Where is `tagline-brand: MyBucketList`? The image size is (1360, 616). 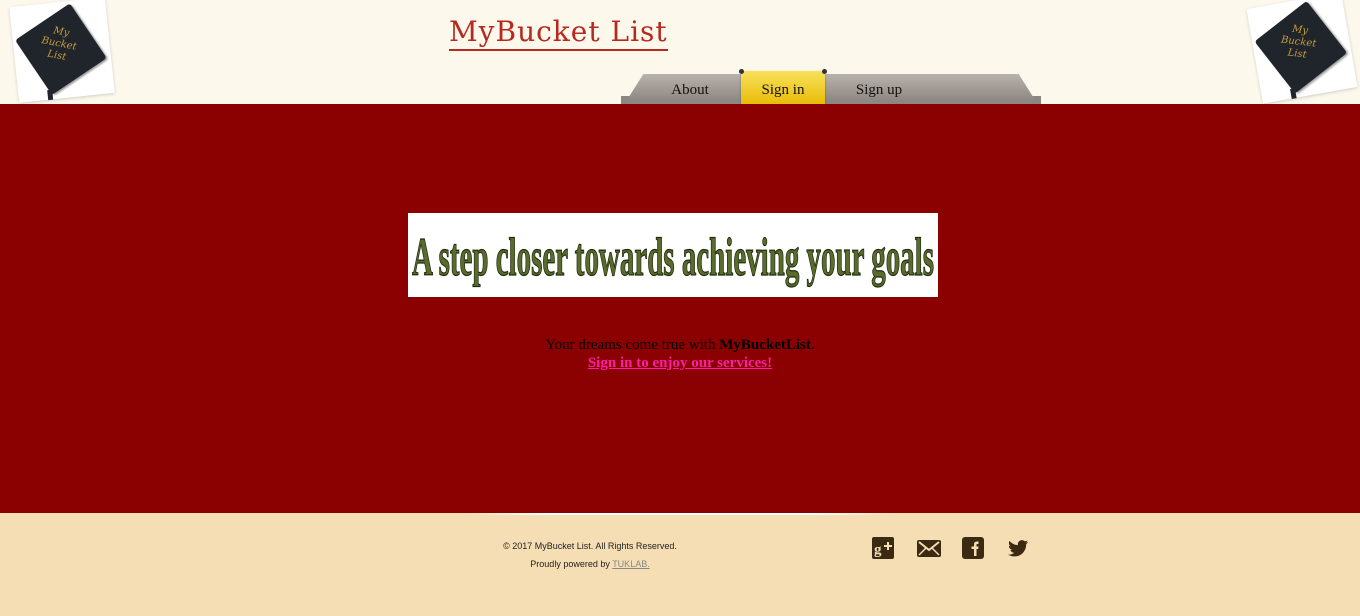
tagline-brand: MyBucketList is located at coordinates (765, 345).